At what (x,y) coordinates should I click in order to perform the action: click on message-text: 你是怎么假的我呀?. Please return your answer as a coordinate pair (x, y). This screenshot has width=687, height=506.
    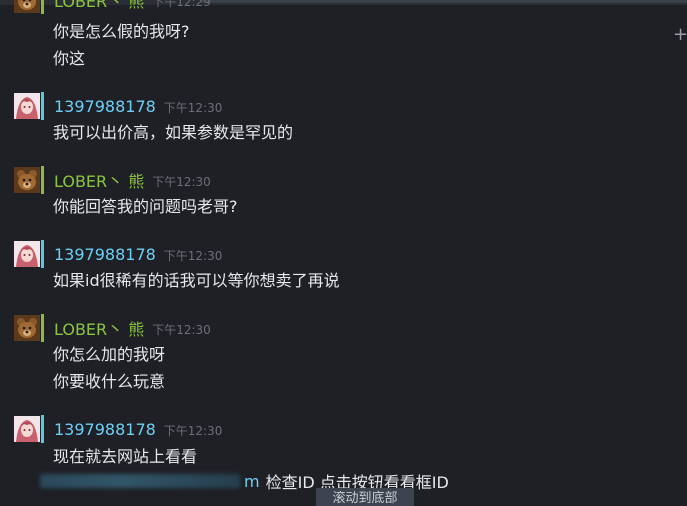
    Looking at the image, I should click on (121, 31).